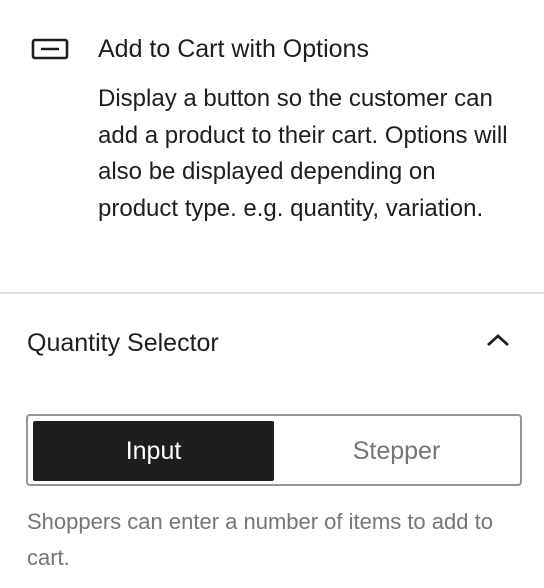 This screenshot has height=588, width=544. Describe the element at coordinates (233, 49) in the screenshot. I see `block-title: Add to Cart with Options` at that location.